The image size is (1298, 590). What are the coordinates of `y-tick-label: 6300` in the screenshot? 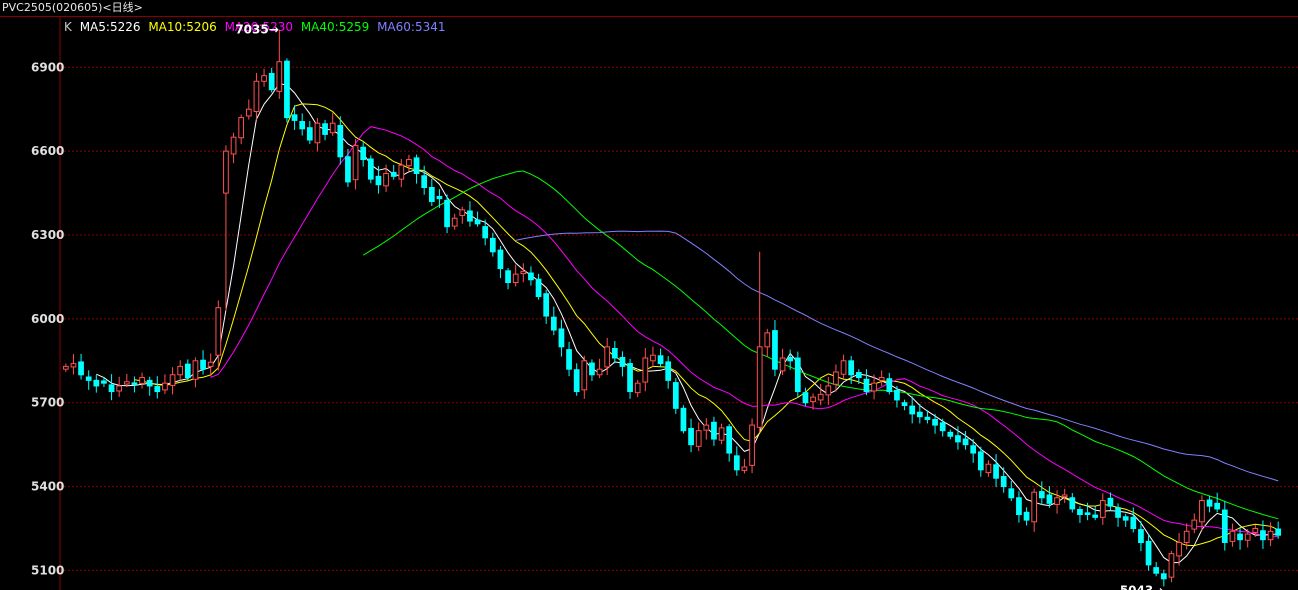 It's located at (47, 235).